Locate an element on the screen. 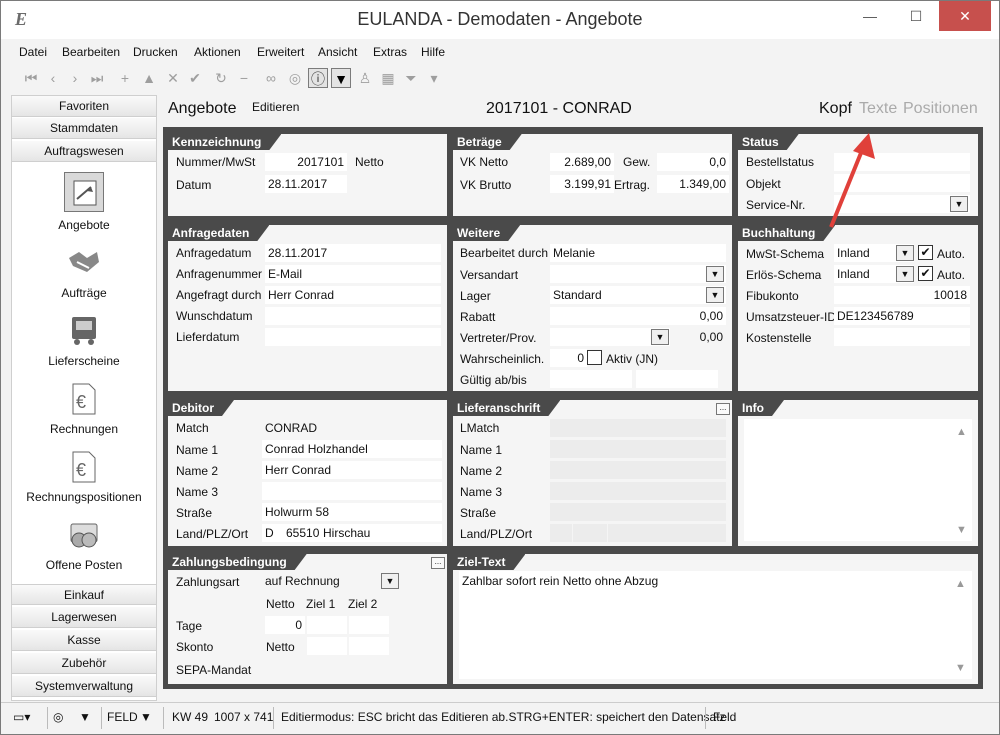 This screenshot has height=735, width=1000. anfragedatum-field: 28.11.2017 is located at coordinates (353, 253).